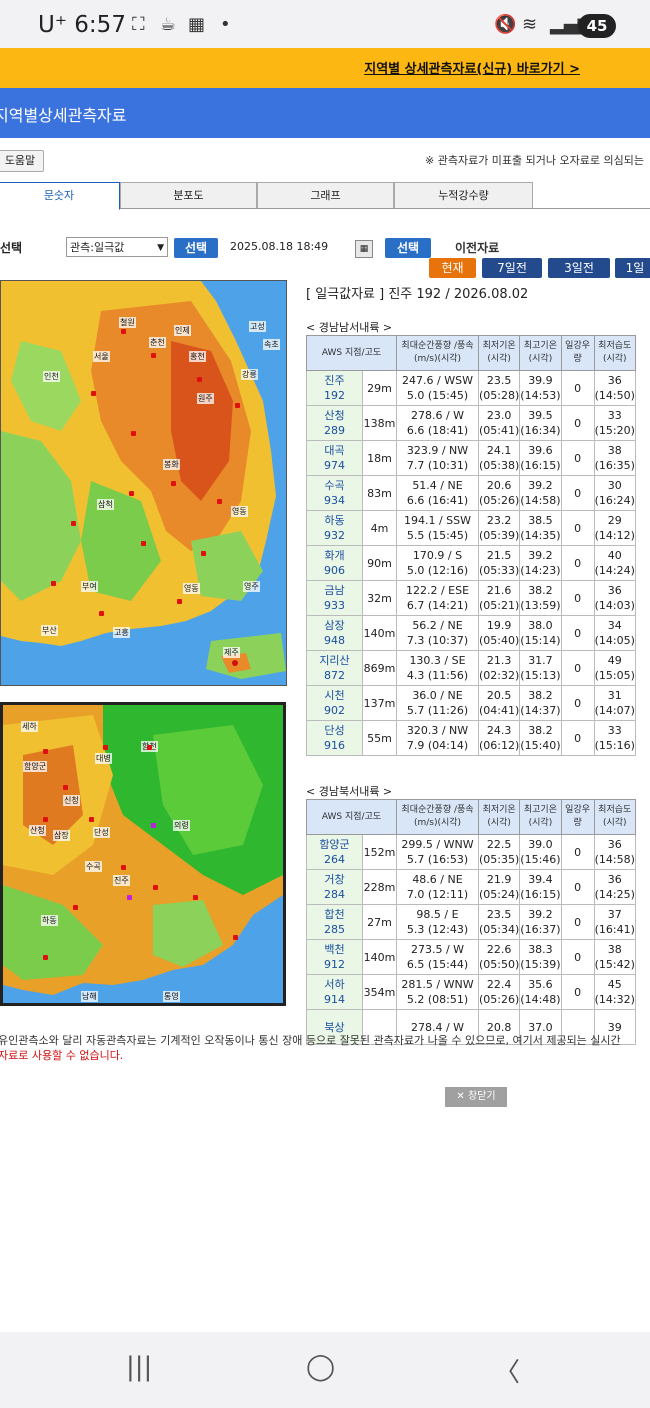 Image resolution: width=650 pixels, height=1408 pixels. I want to click on close-button: ✕ 창닫기, so click(476, 1097).